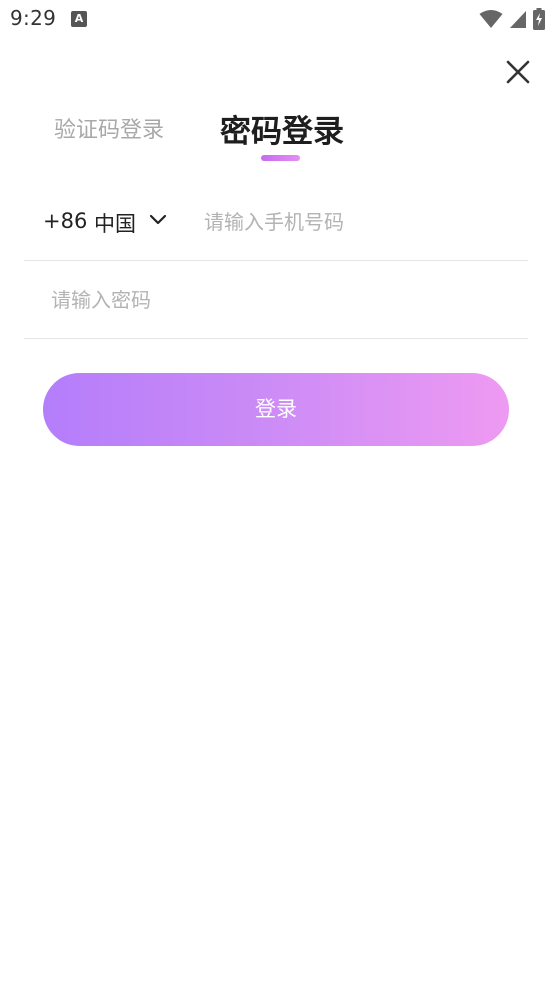 Image resolution: width=553 pixels, height=984 pixels. I want to click on country-code: +86, so click(65, 221).